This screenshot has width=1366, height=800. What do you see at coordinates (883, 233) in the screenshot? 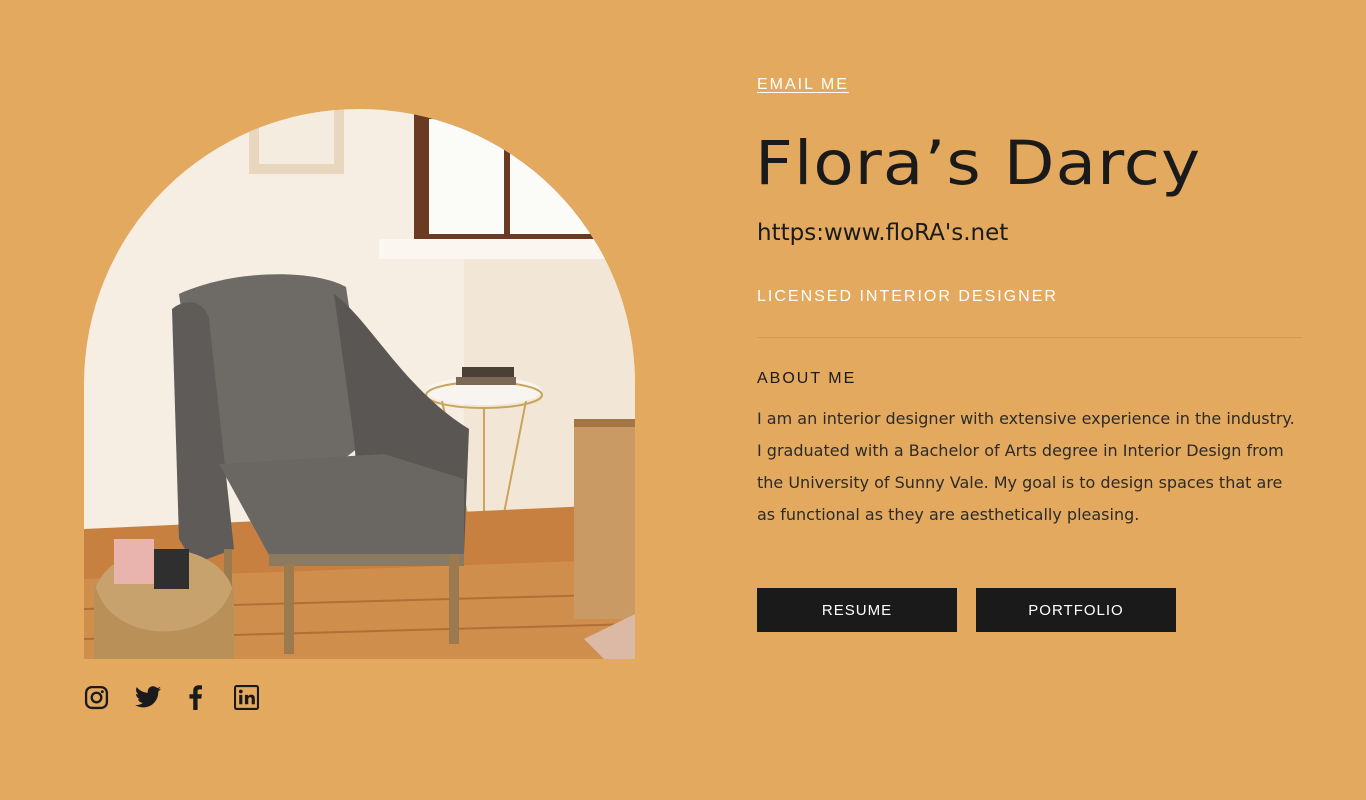
I see `website-url: https:www.floRA's.net` at bounding box center [883, 233].